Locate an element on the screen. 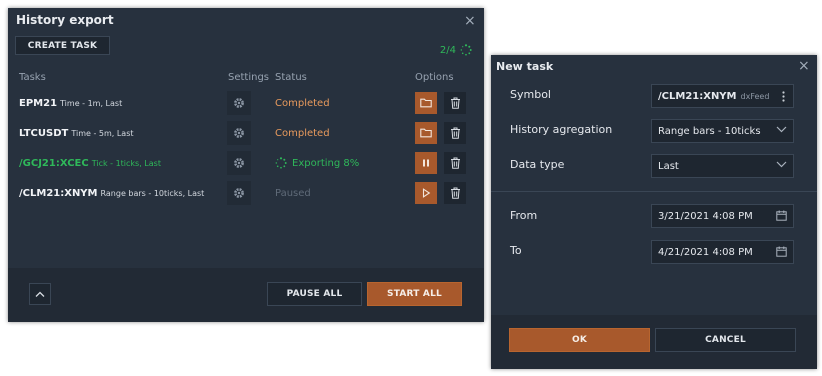  column-header-options: Options is located at coordinates (434, 77).